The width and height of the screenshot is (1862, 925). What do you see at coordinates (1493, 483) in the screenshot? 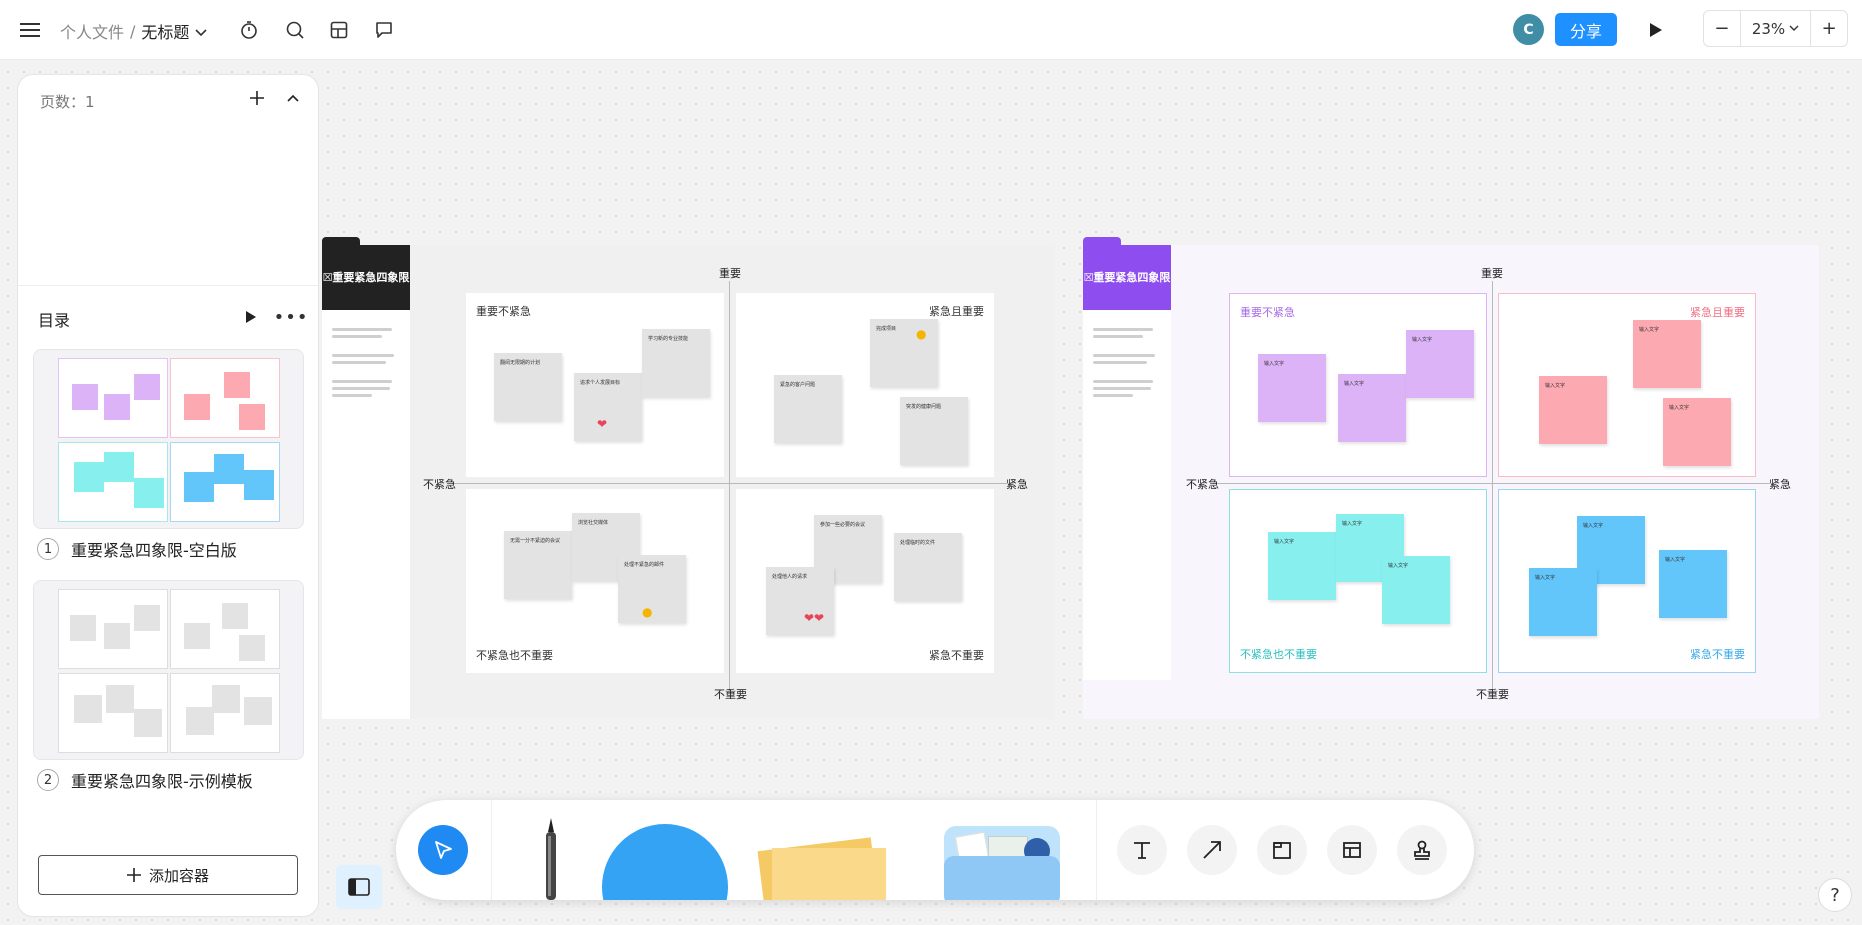
I see `horizontal-axis` at bounding box center [1493, 483].